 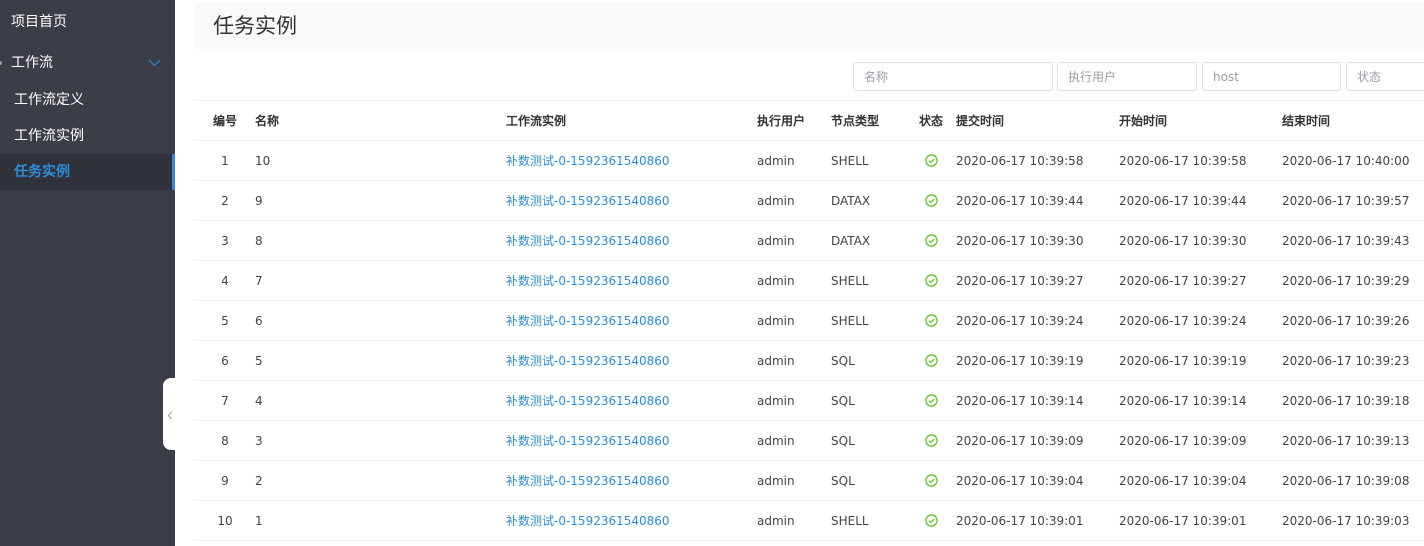 I want to click on state-filter-select, so click(x=1385, y=76).